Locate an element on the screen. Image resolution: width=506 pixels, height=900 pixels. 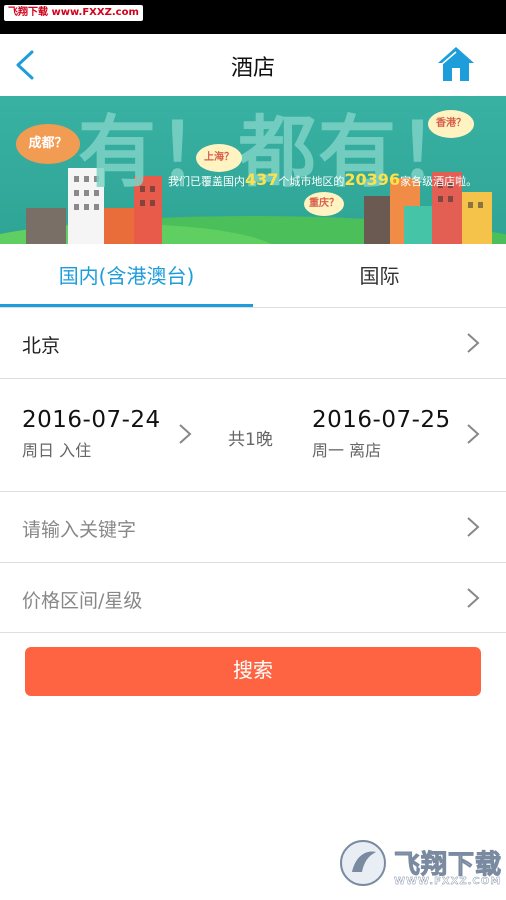
watermark-top: 飞翔下载 www.FXXZ.com is located at coordinates (73, 13).